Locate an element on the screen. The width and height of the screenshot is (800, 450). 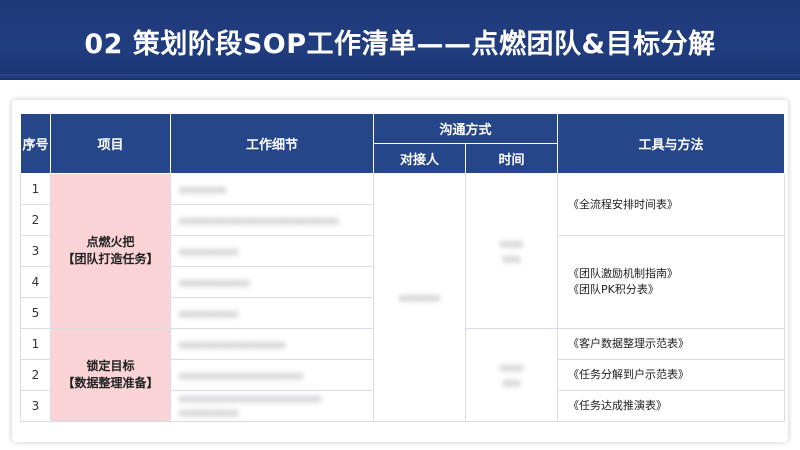
project-task: 【数据整理准备】 is located at coordinates (110, 383).